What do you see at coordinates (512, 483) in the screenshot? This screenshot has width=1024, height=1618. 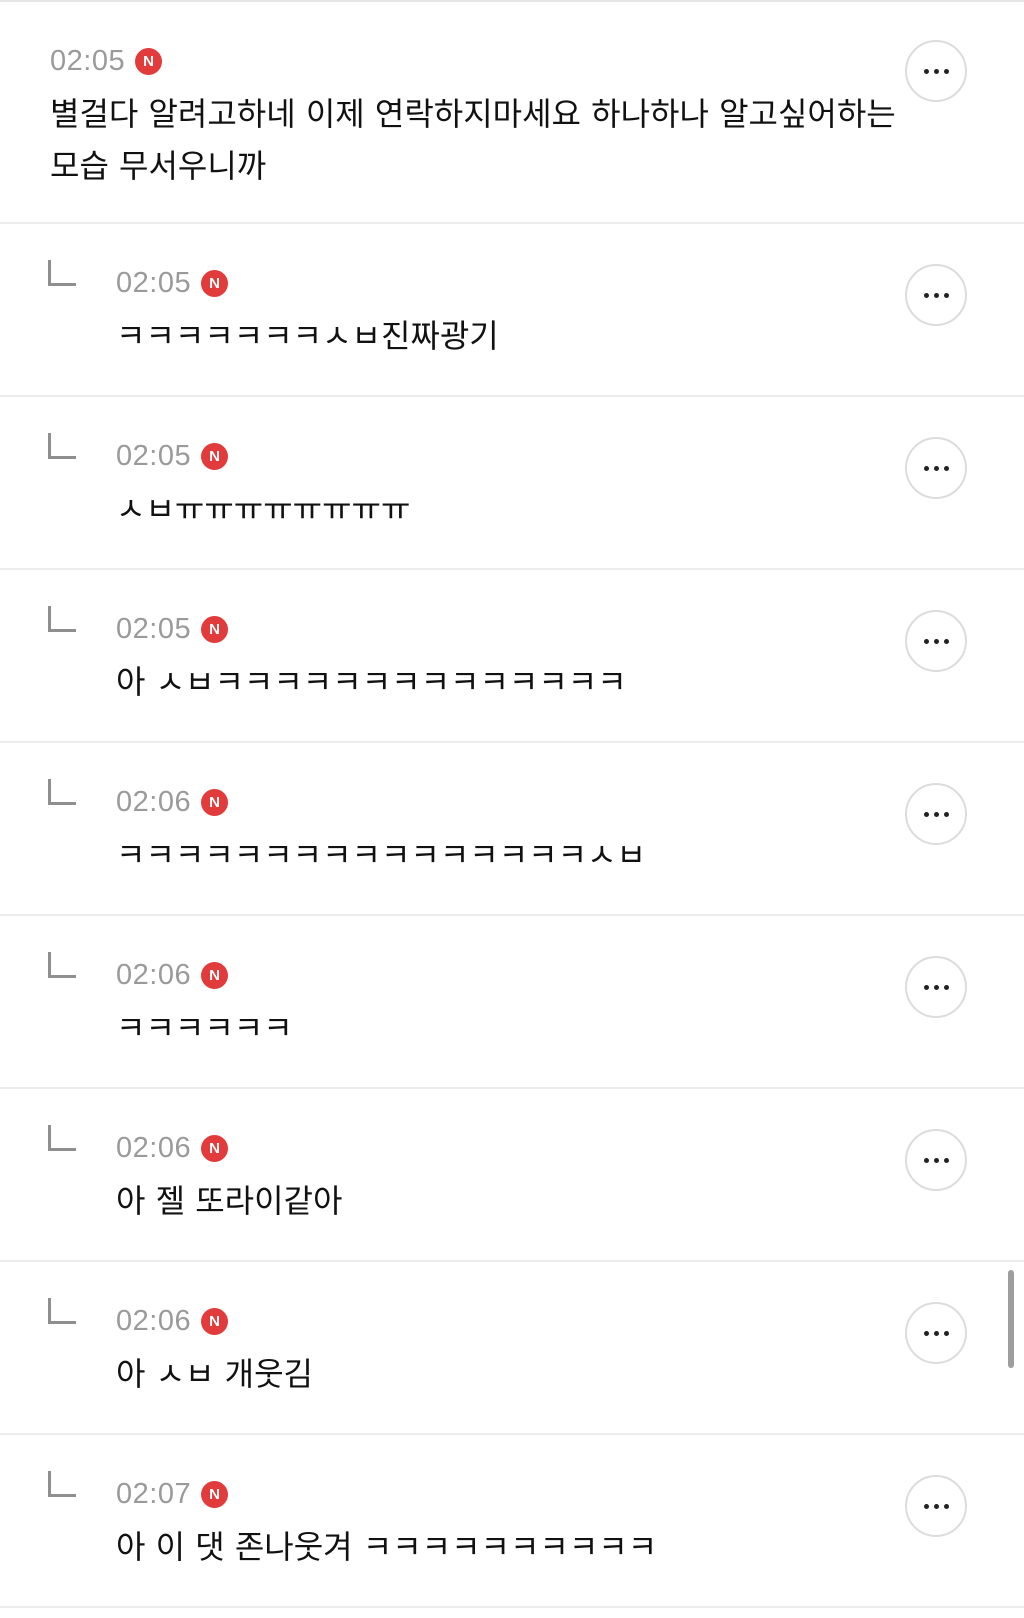 I see `reply-item: 02:05 N ㅅㅂㅠㅠㅠㅠㅠㅠㅠㅠ` at bounding box center [512, 483].